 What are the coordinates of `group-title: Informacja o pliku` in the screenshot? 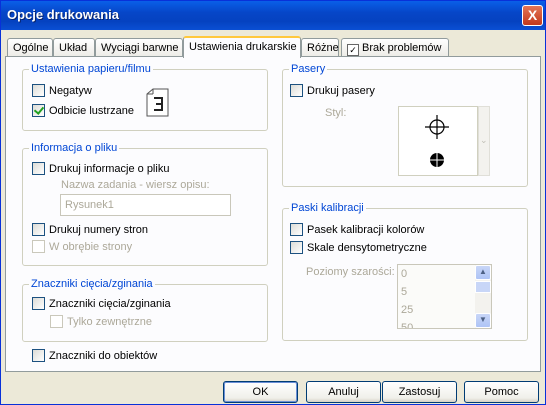 It's located at (74, 148).